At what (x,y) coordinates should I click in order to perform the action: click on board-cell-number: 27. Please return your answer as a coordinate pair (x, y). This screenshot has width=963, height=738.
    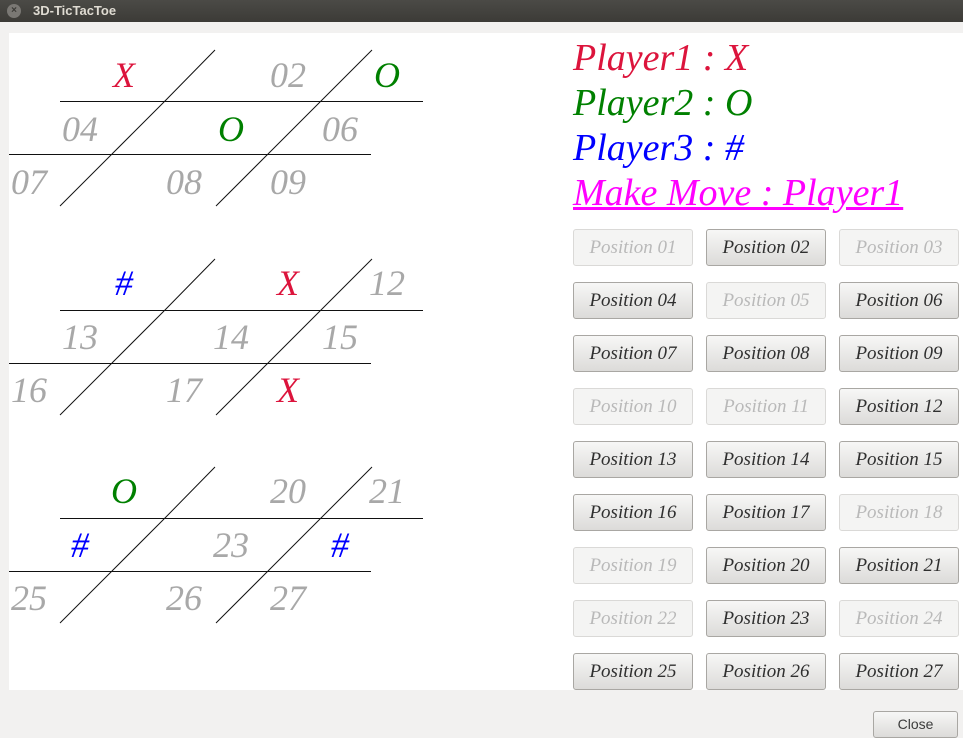
    Looking at the image, I should click on (288, 598).